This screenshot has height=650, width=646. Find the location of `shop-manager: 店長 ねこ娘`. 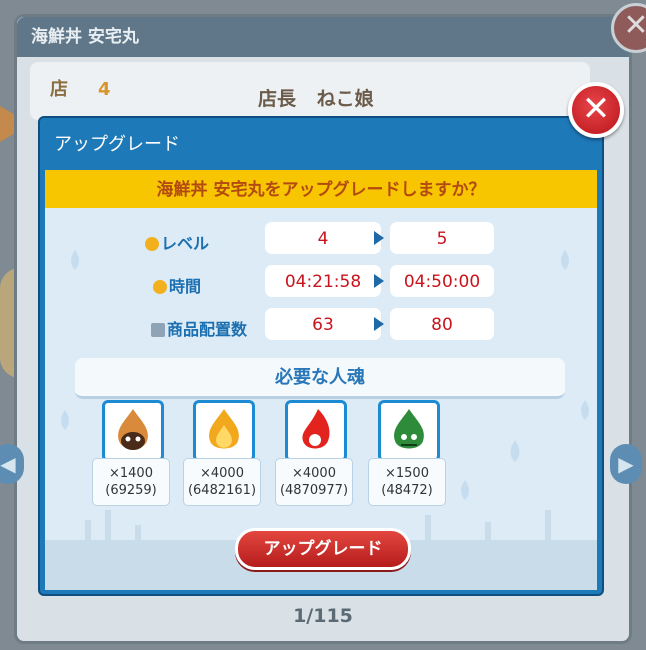

shop-manager: 店長 ねこ娘 is located at coordinates (316, 97).